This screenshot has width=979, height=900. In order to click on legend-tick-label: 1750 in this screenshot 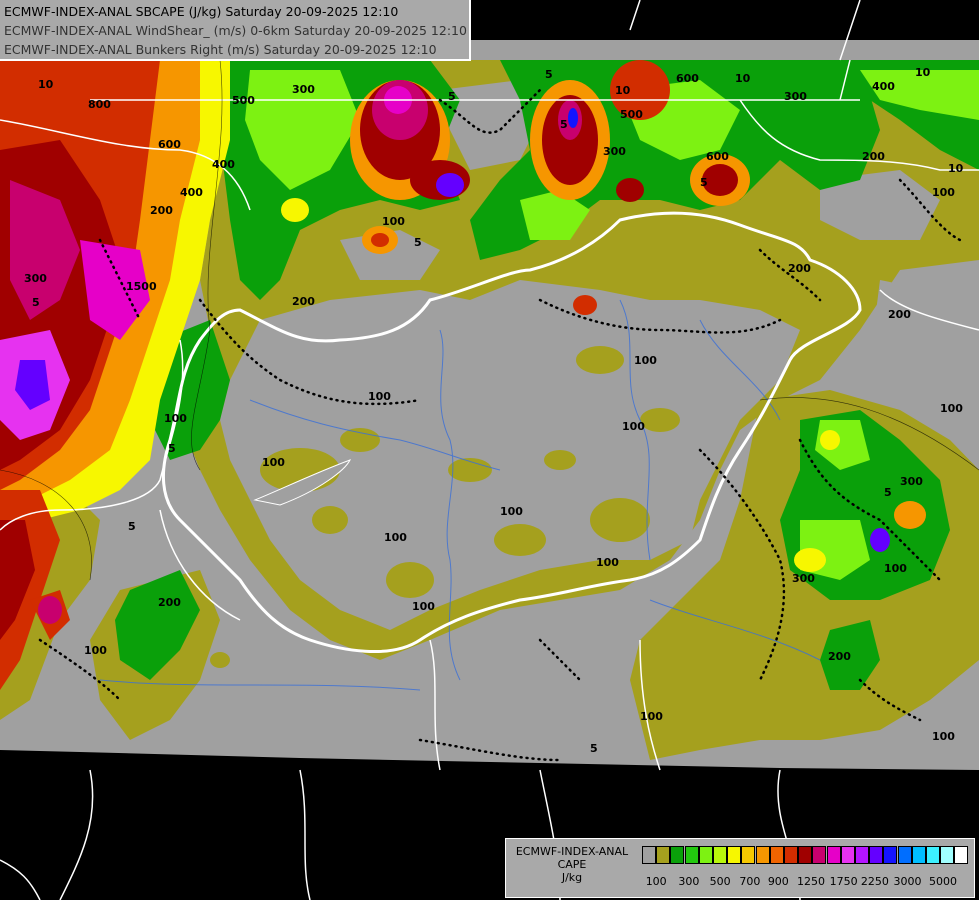, I will do `click(843, 881)`.